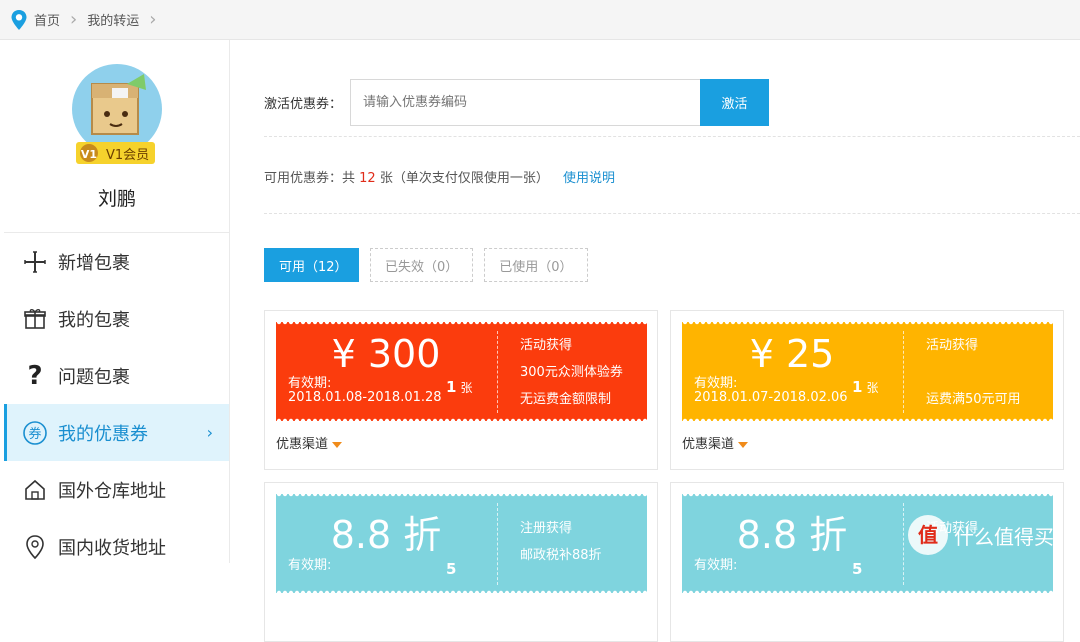 This screenshot has height=642, width=1080. Describe the element at coordinates (311, 265) in the screenshot. I see `tab-available: 可用（12）` at that location.